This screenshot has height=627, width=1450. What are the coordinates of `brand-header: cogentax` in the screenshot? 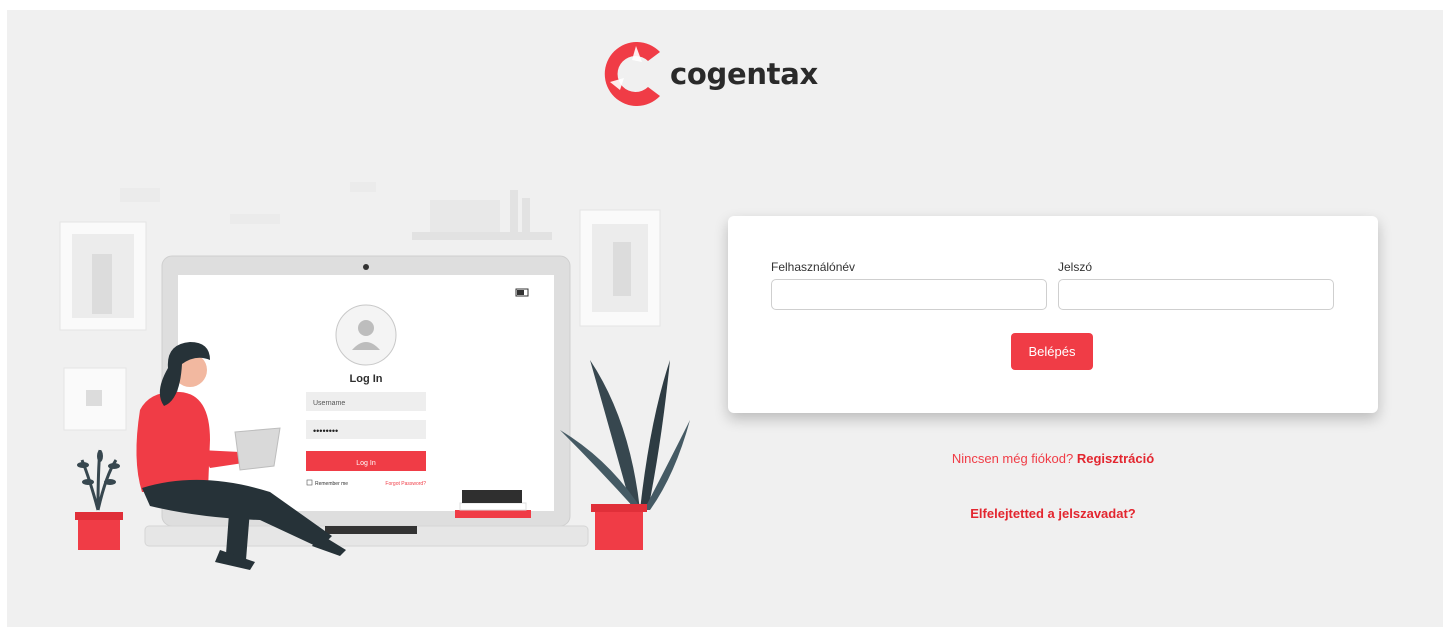 It's located at (709, 74).